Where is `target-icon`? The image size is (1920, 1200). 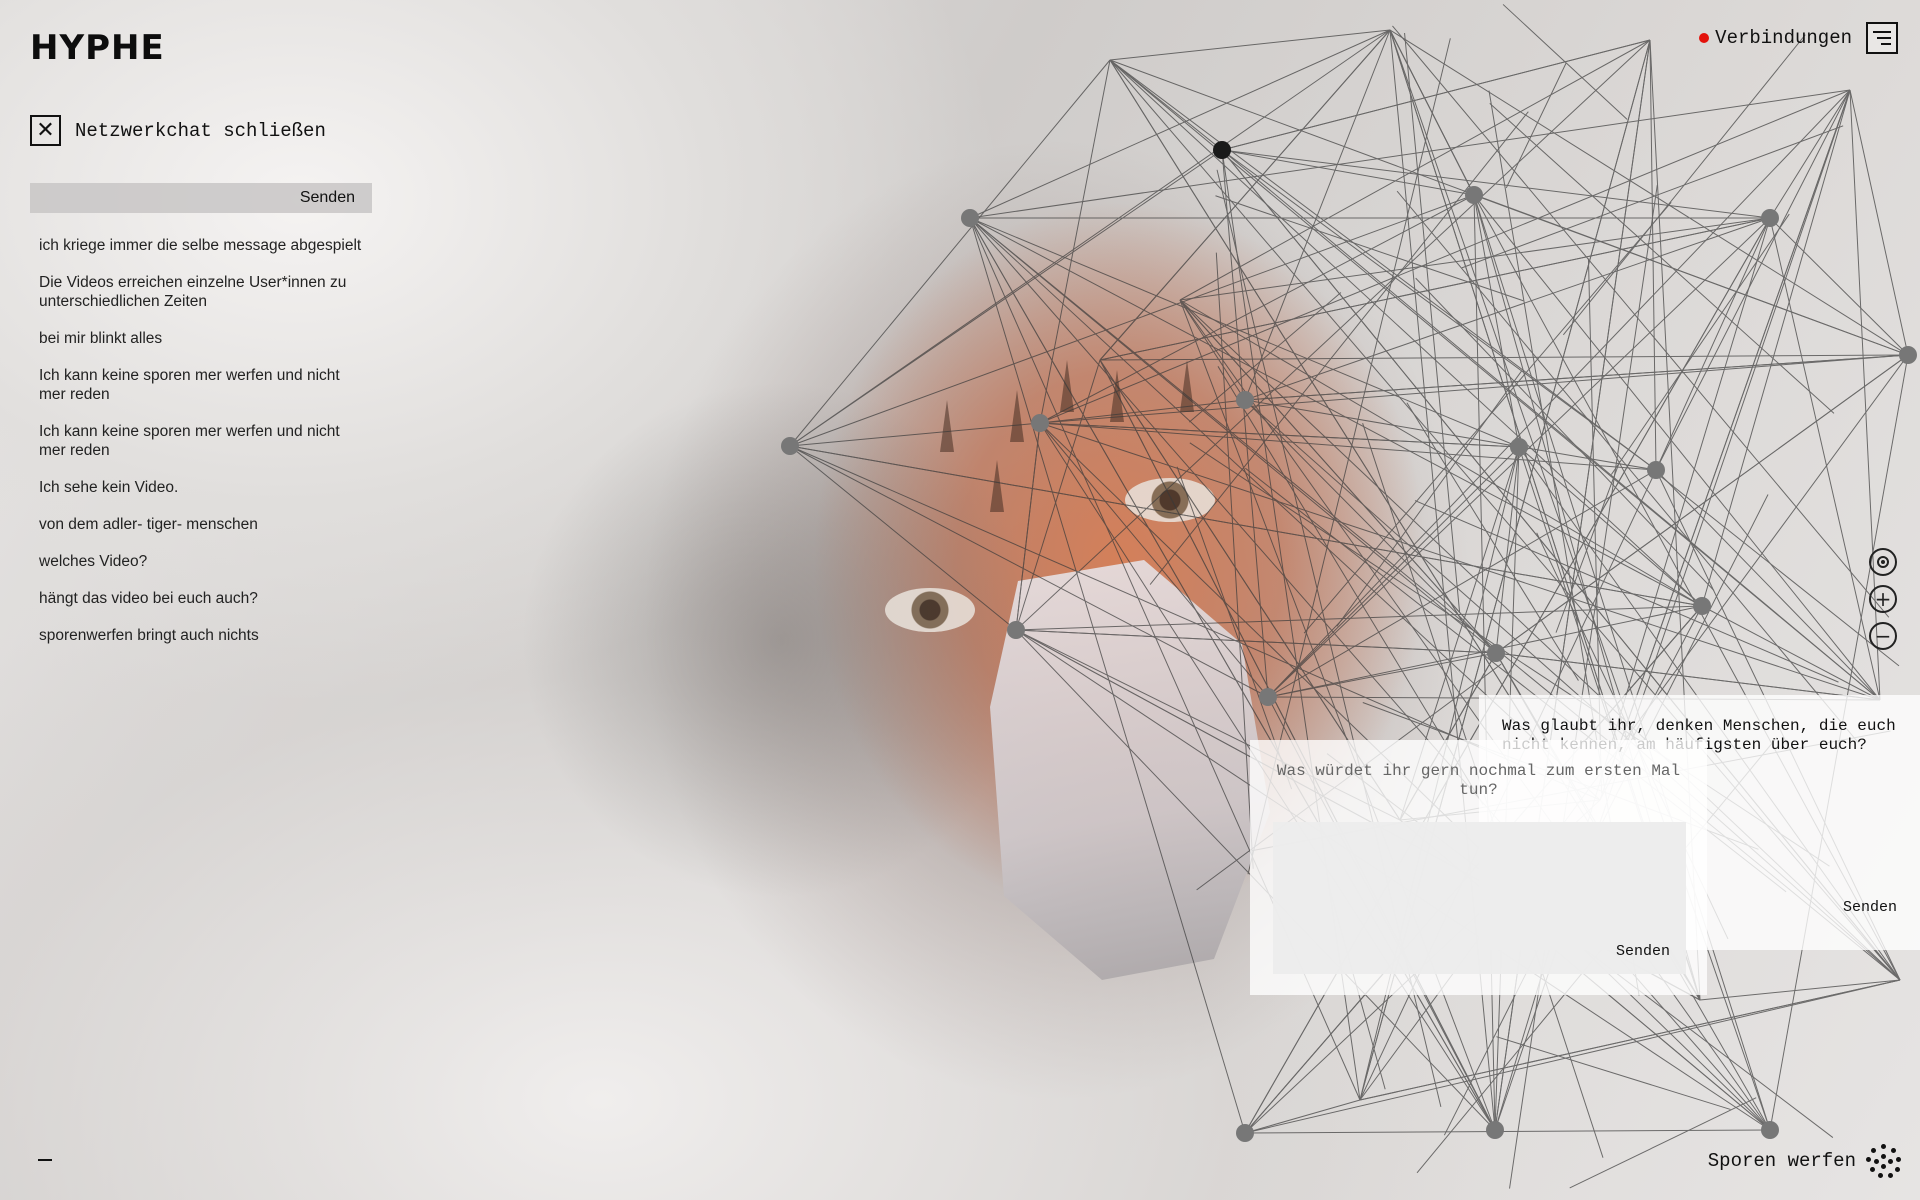 target-icon is located at coordinates (1883, 562).